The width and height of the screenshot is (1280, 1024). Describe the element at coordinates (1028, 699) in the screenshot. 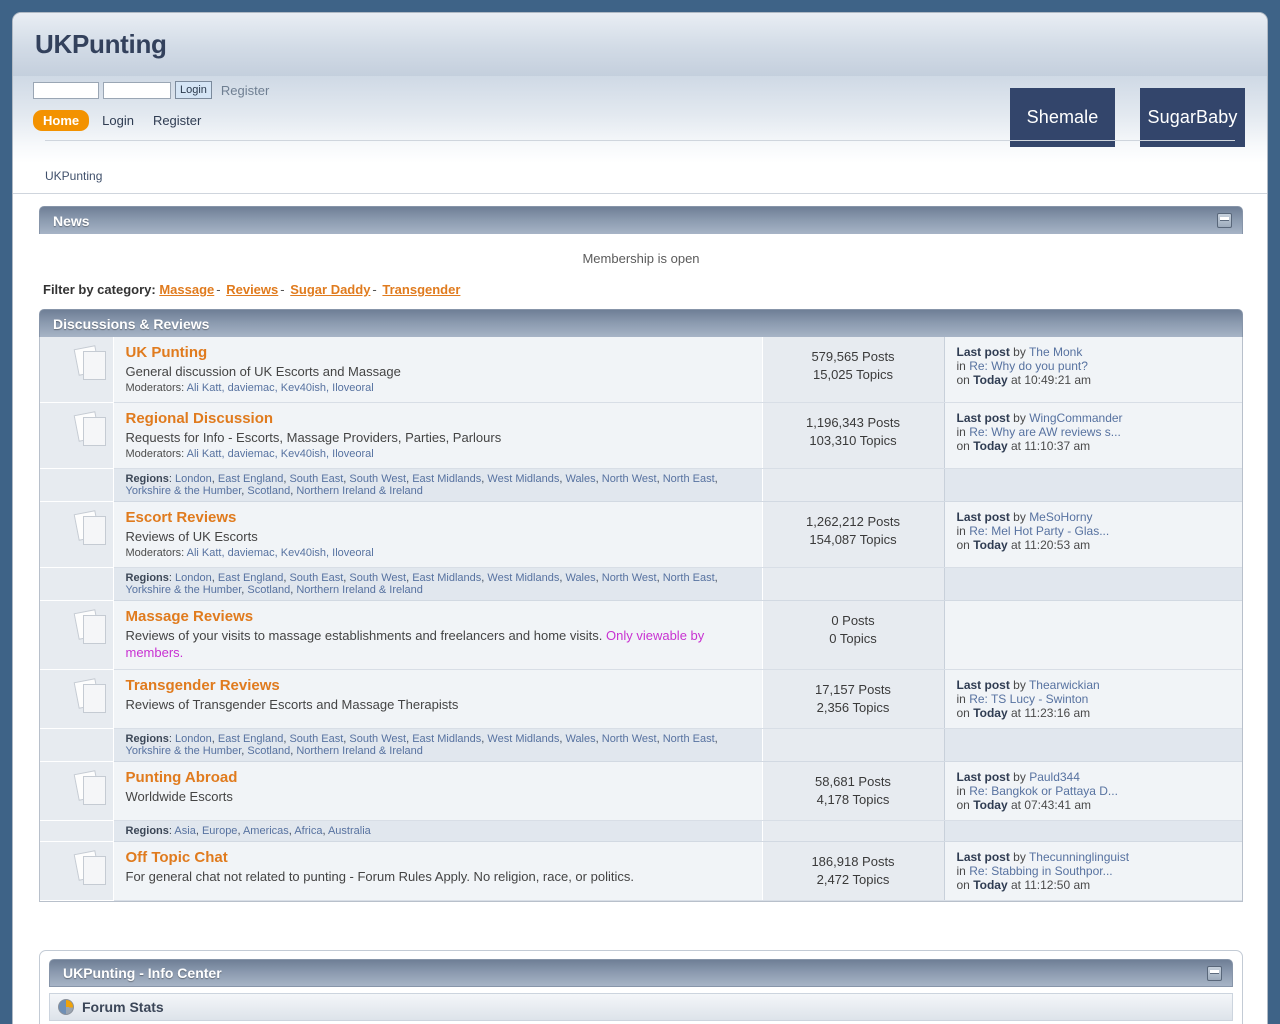

I see `last-post-topic: Re: TS Lucy - Swinton` at that location.